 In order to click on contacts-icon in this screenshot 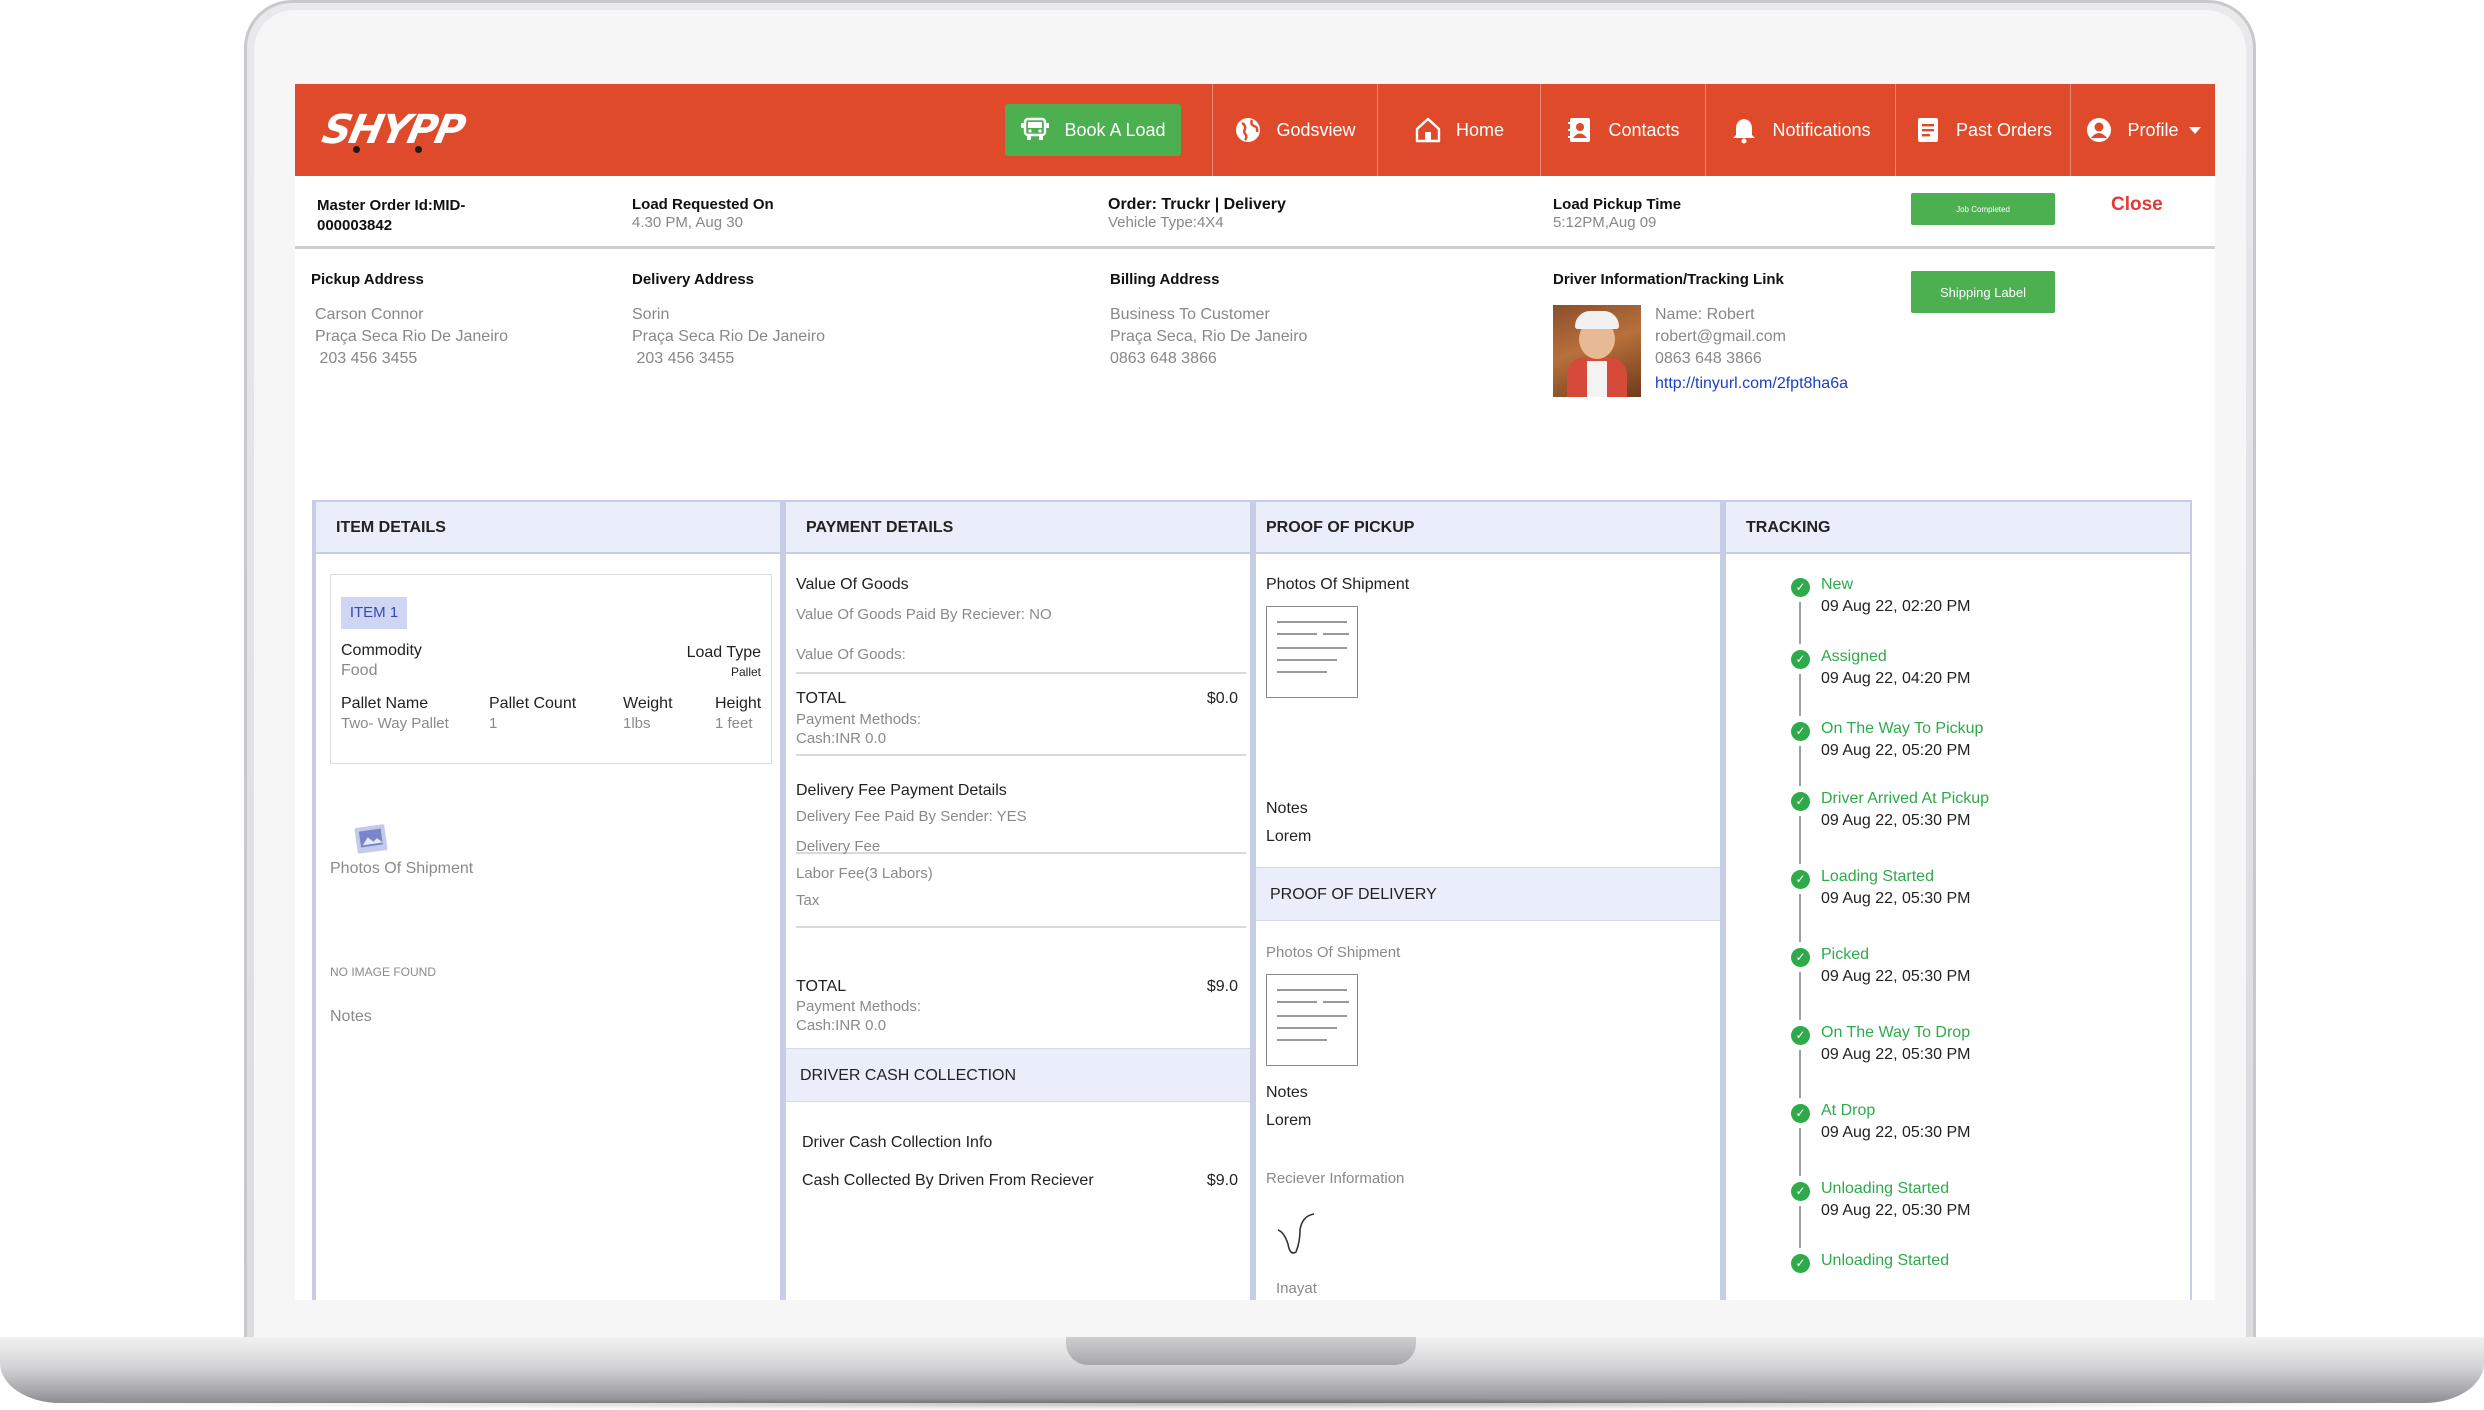, I will do `click(1580, 130)`.